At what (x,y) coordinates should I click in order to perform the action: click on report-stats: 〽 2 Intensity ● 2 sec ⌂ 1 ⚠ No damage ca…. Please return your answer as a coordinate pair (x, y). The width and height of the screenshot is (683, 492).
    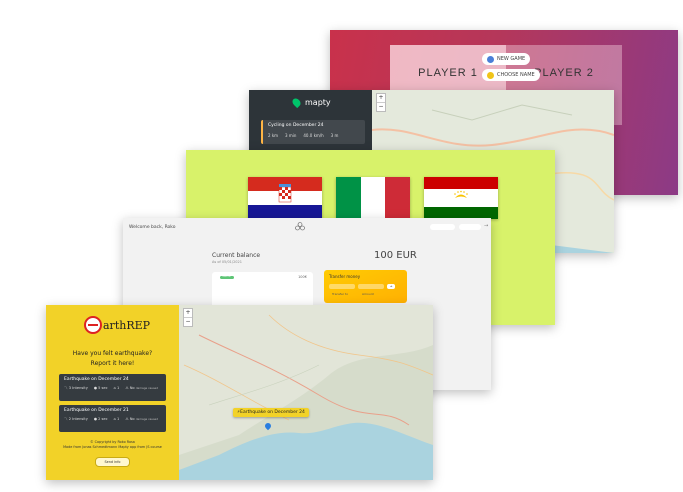
    Looking at the image, I should click on (111, 419).